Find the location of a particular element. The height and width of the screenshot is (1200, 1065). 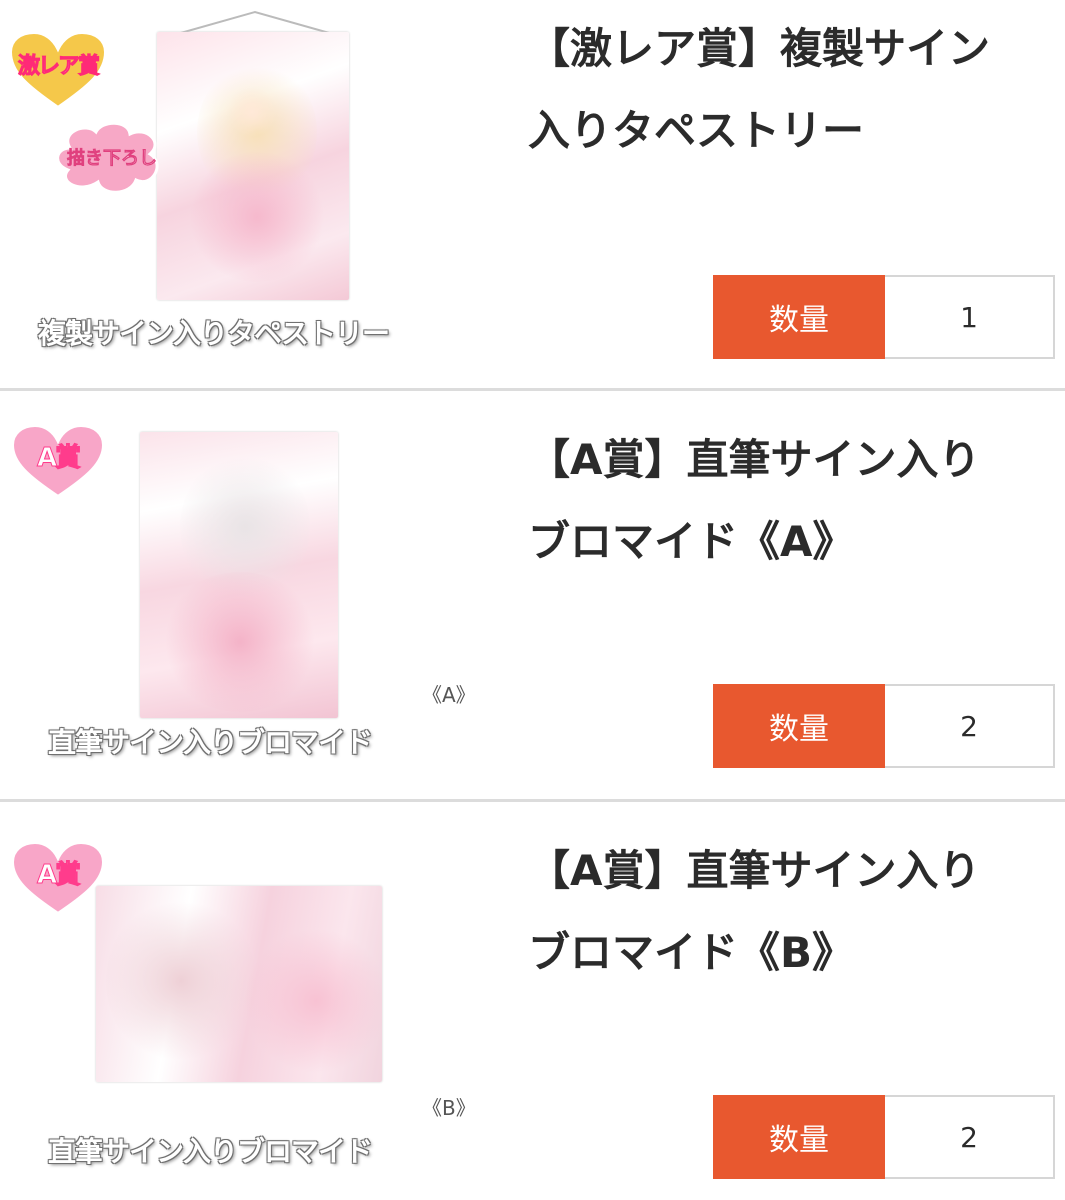

quantity-control: 数量 1 is located at coordinates (884, 317).